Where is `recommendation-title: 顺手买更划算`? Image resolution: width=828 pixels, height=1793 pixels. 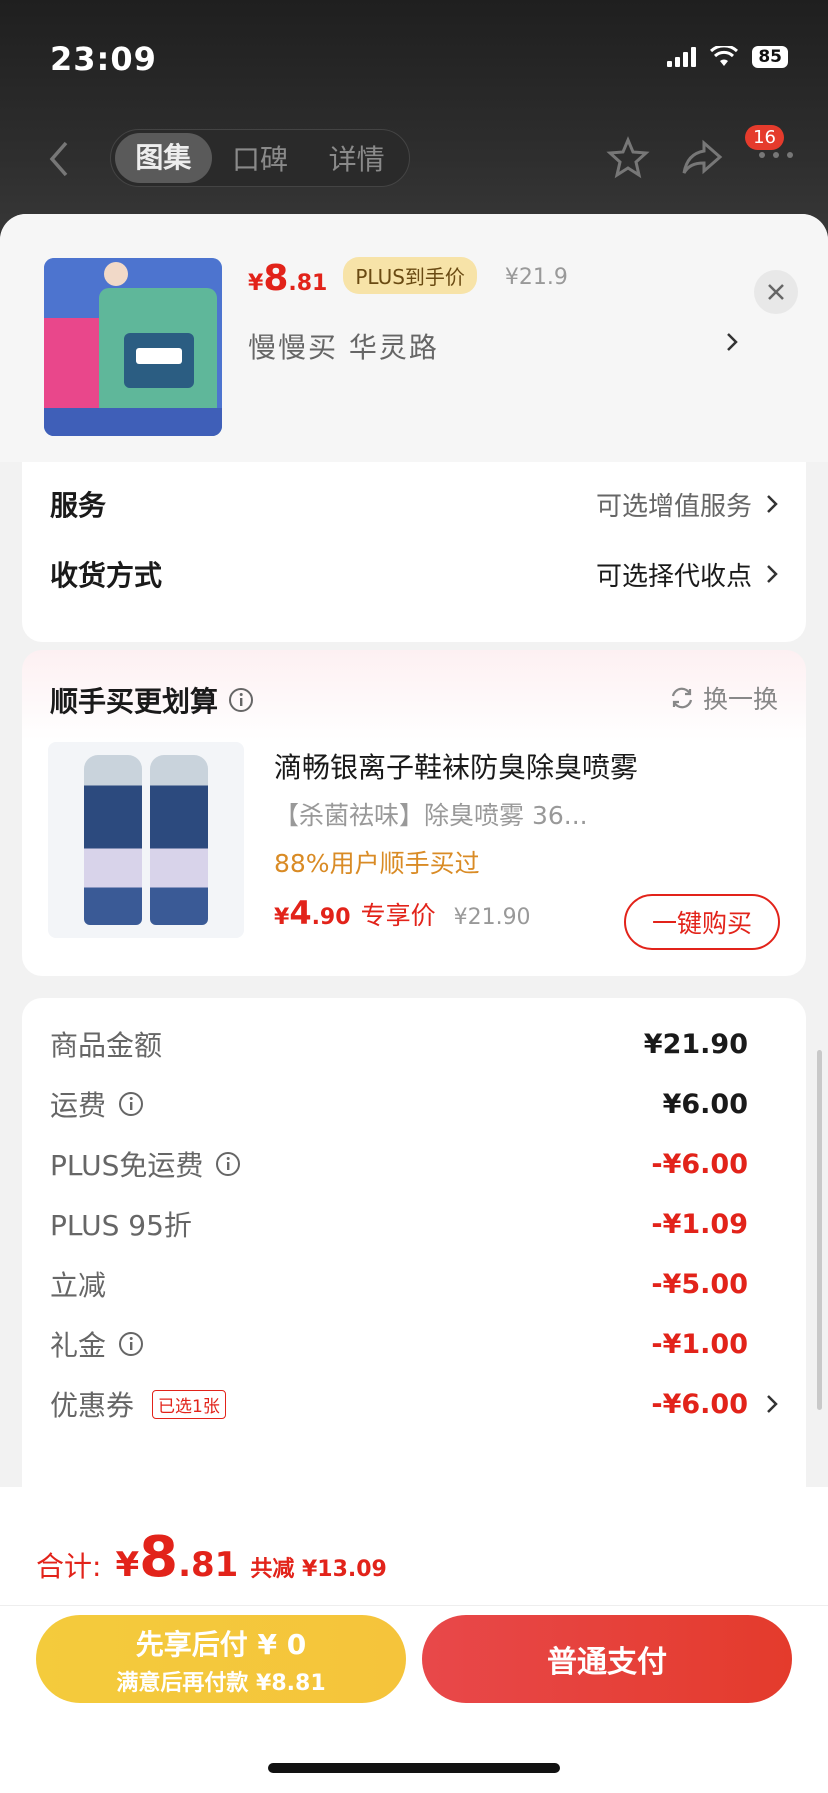 recommendation-title: 顺手买更划算 is located at coordinates (152, 700).